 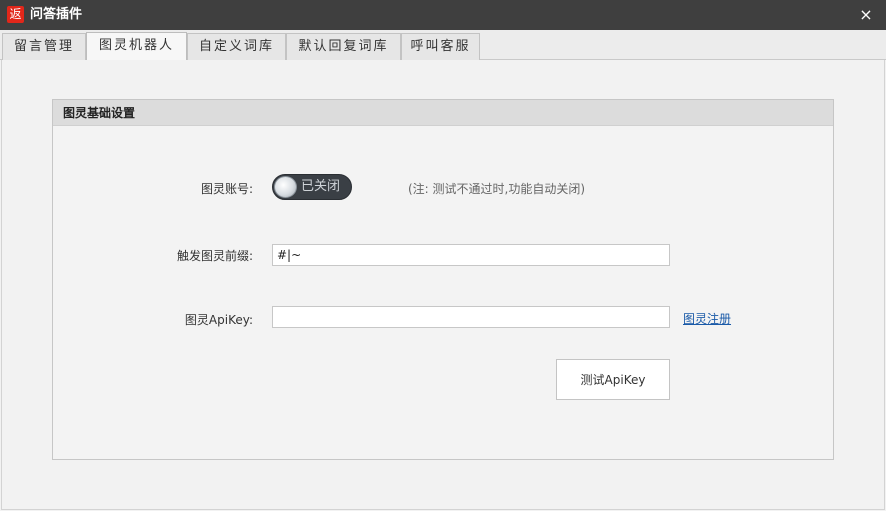 I want to click on tab-bar: 留言管理 图灵机器人 自定义词库 默认回复词库 呼叫客服, so click(x=443, y=45).